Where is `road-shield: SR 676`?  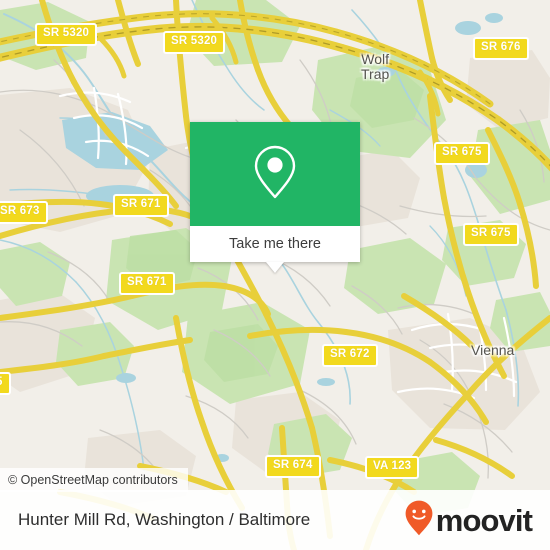
road-shield: SR 676 is located at coordinates (501, 48).